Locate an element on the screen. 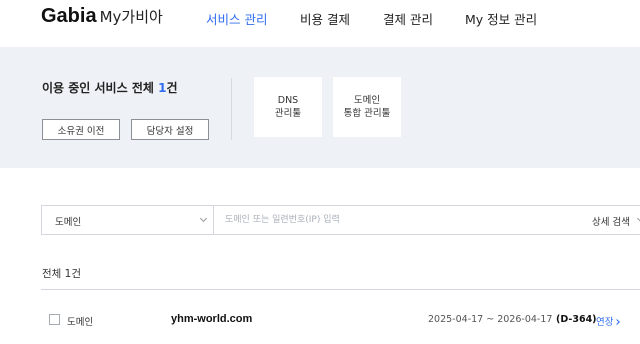 This screenshot has width=640, height=344. top-header: Gabia My가비아 서비스 관리 비용 결제 결제 관리 My 정보 관리 is located at coordinates (320, 23).